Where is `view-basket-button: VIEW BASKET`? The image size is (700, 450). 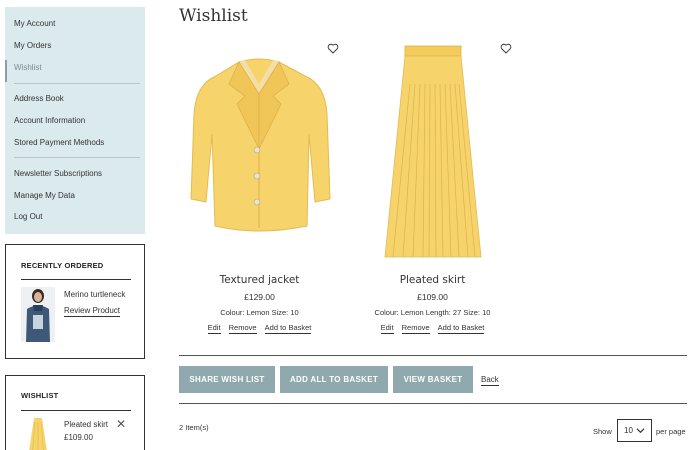
view-basket-button: VIEW BASKET is located at coordinates (433, 379).